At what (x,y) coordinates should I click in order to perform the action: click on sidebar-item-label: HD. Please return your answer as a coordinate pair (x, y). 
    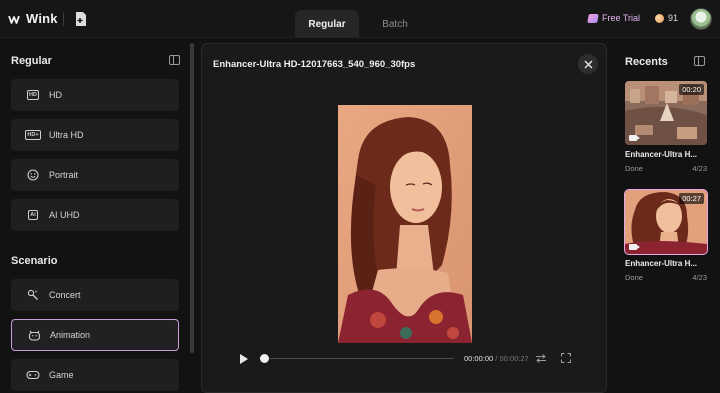
    Looking at the image, I should click on (55, 95).